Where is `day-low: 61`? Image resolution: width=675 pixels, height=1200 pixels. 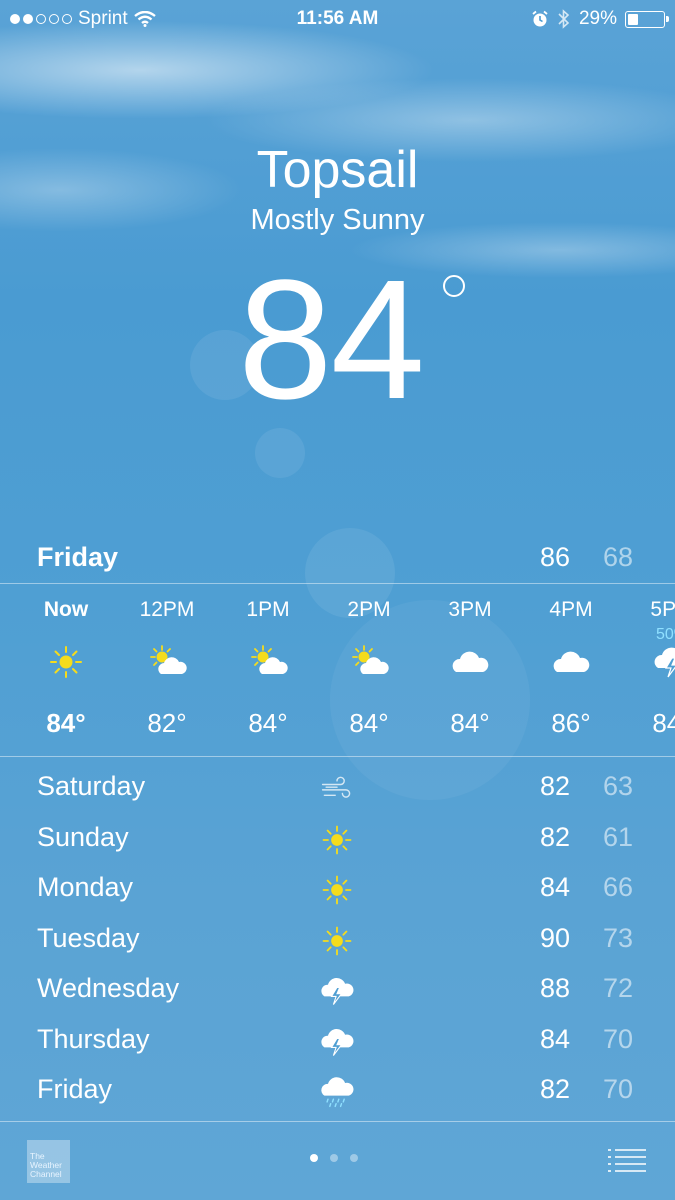
day-low: 61 is located at coordinates (618, 836).